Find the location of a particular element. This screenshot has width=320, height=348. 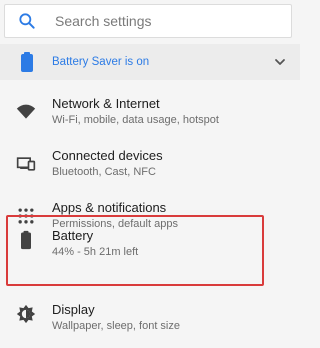

settings-item-title: Apps & notifications is located at coordinates (109, 207).